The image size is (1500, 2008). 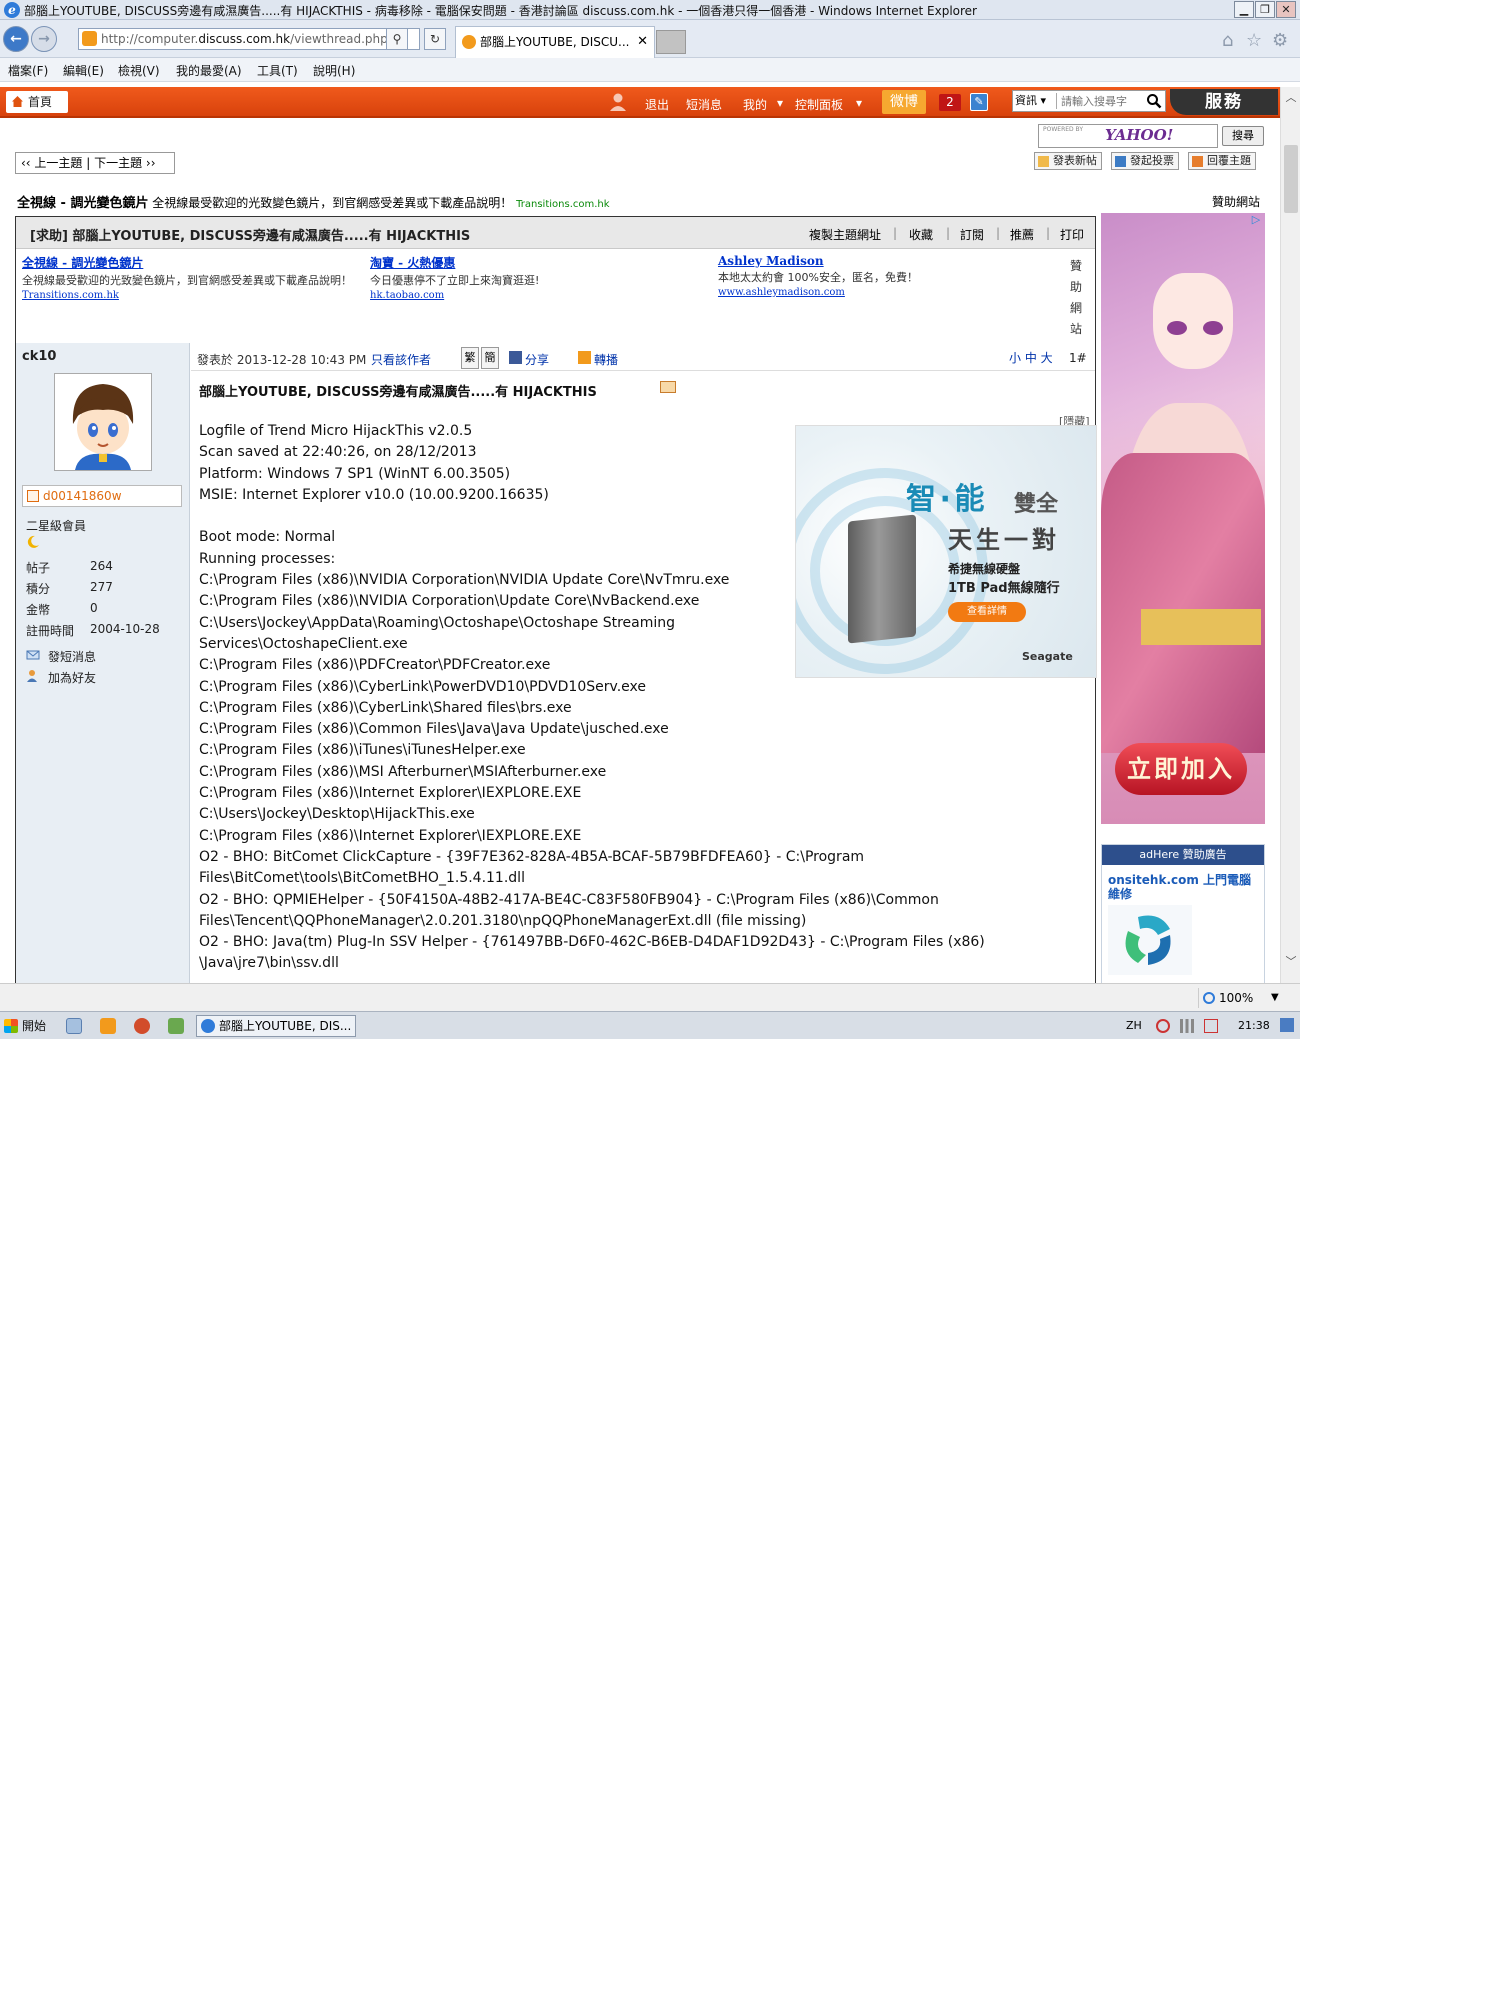 I want to click on scrollbar-thumb, so click(x=1291, y=179).